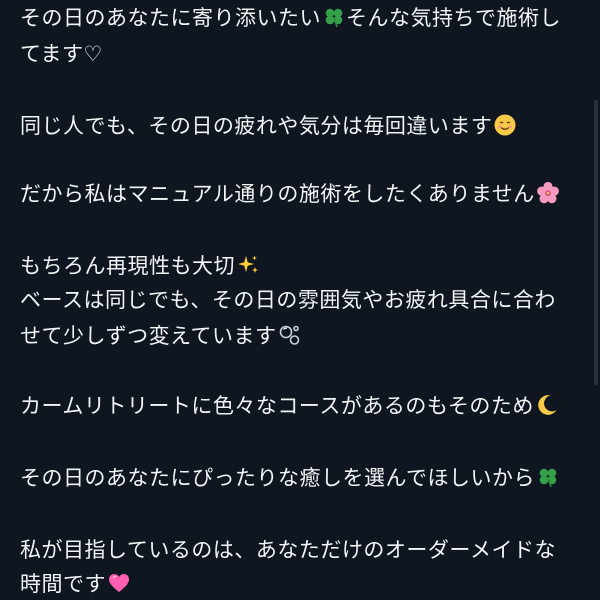 The width and height of the screenshot is (600, 600). I want to click on post-text: 同じ人でも、その日の疲れや気分は毎回違います, so click(256, 126).